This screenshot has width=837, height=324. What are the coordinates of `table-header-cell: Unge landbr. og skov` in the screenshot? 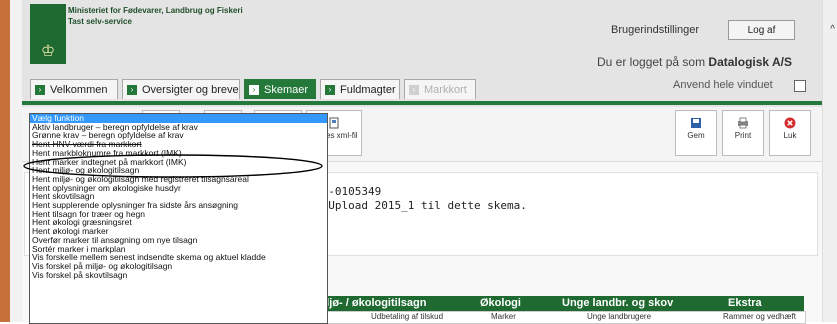 It's located at (618, 303).